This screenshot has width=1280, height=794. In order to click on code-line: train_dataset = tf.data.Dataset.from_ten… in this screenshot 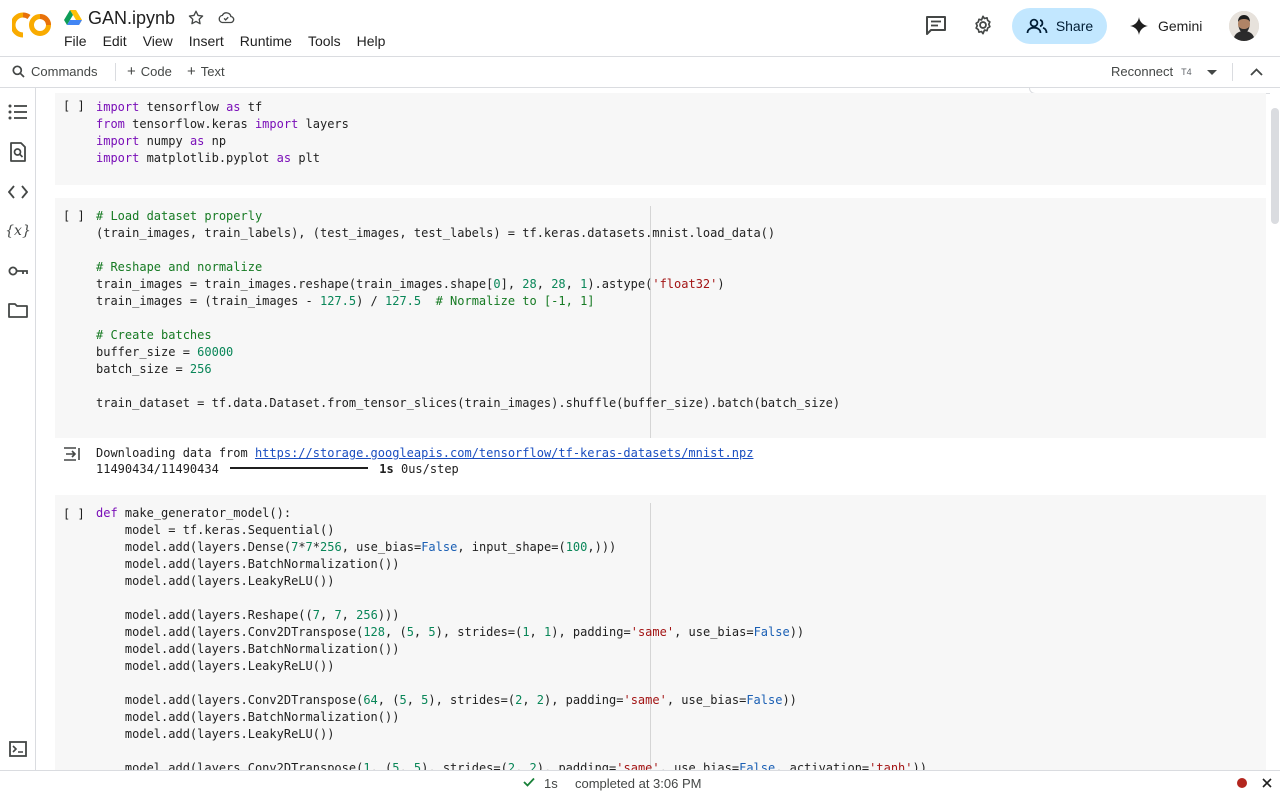, I will do `click(468, 403)`.